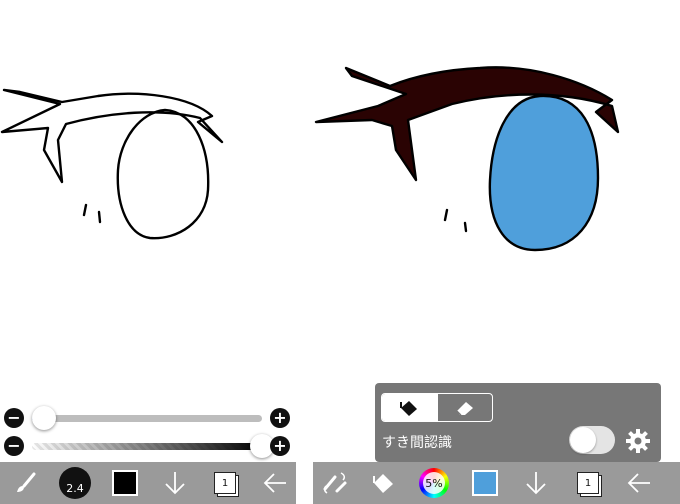 Image resolution: width=680 pixels, height=504 pixels. Describe the element at coordinates (163, 174) in the screenshot. I see `left-eye-outline` at that location.